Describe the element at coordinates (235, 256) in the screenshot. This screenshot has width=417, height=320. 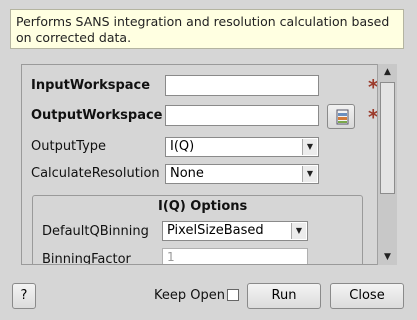
I see `binning-factor-field: 1` at that location.